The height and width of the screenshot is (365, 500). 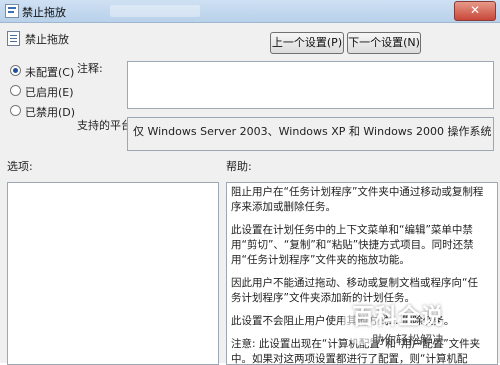 What do you see at coordinates (408, 340) in the screenshot?
I see `watermark-subtitle: 助你轻松解决` at bounding box center [408, 340].